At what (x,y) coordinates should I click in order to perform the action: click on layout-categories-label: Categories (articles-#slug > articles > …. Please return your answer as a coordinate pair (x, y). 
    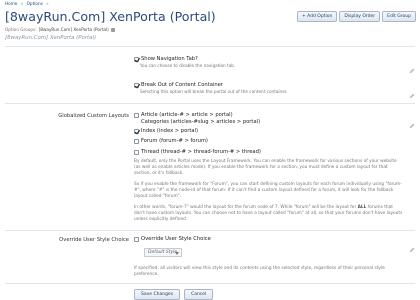
    Looking at the image, I should click on (201, 122).